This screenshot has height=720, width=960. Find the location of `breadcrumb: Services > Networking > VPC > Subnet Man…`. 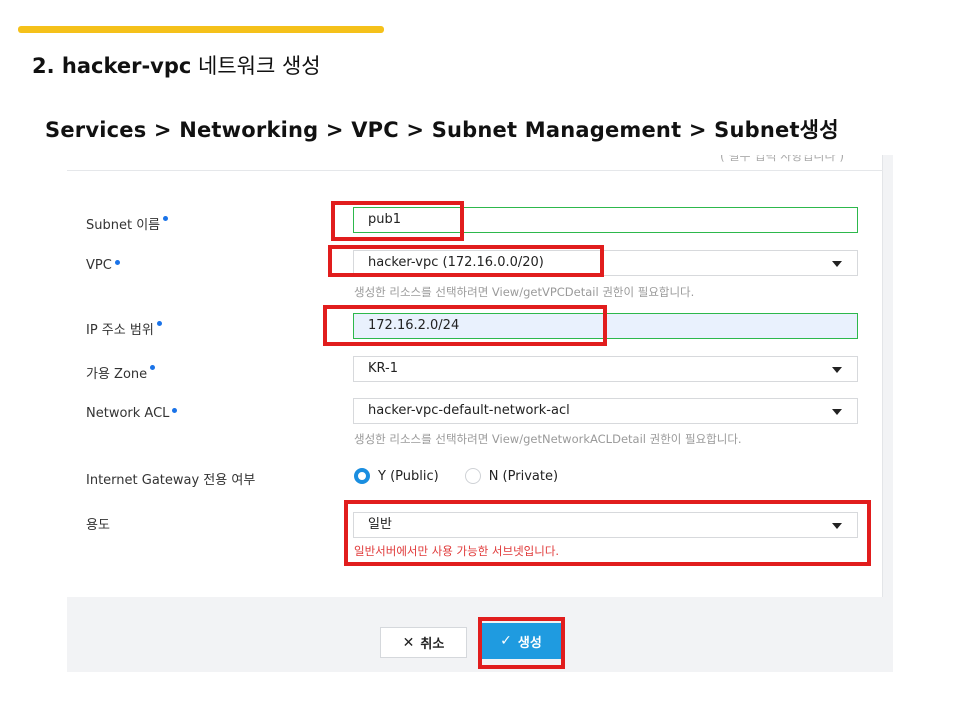

breadcrumb: Services > Networking > VPC > Subnet Man… is located at coordinates (442, 130).